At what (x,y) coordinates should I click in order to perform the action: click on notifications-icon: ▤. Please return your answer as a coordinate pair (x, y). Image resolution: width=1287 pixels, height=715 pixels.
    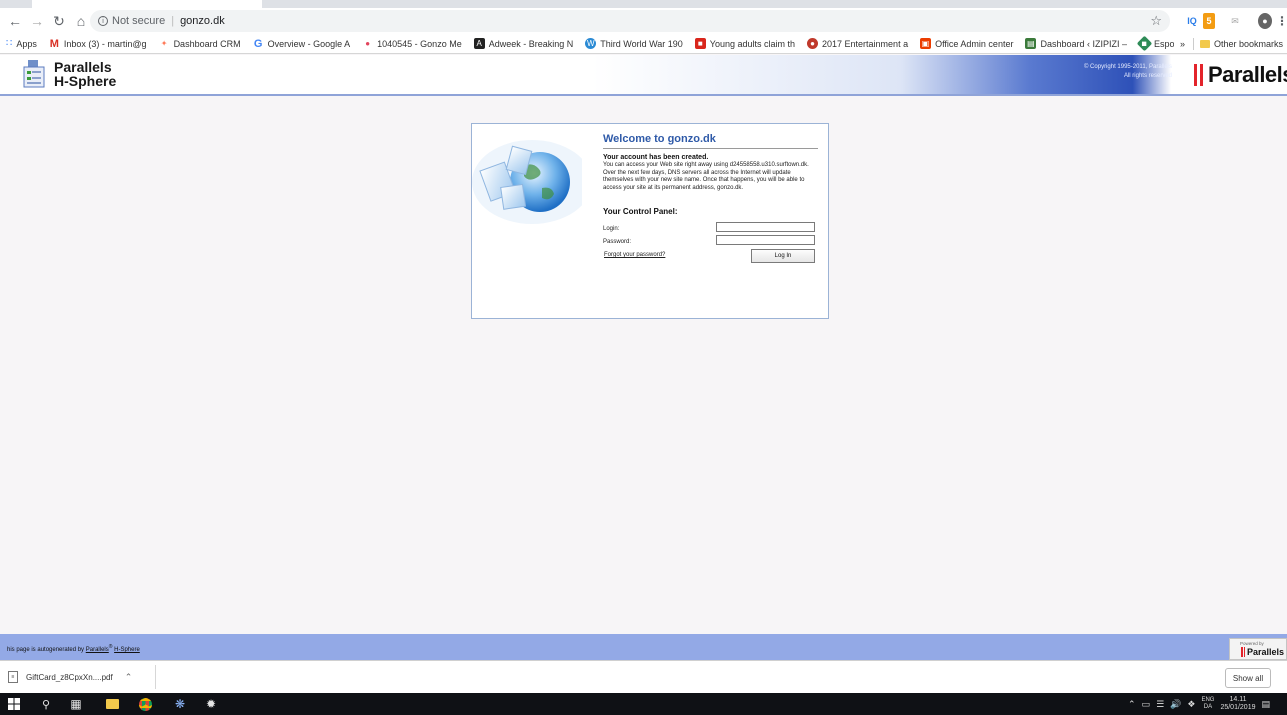
    Looking at the image, I should click on (1266, 704).